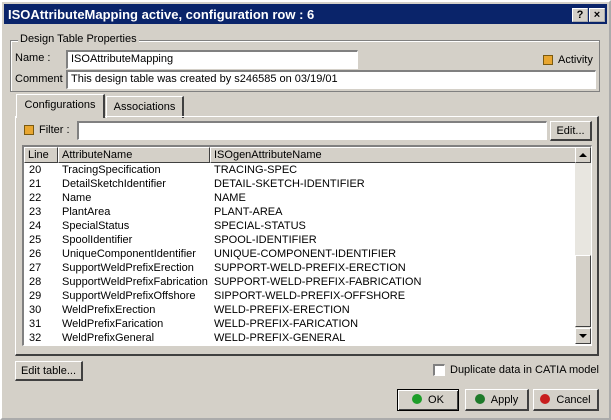 The height and width of the screenshot is (420, 611). What do you see at coordinates (305, 254) in the screenshot?
I see `cell-isogen-attribute-name: UNIQUE-COMPONENT-IDENTIFIER` at bounding box center [305, 254].